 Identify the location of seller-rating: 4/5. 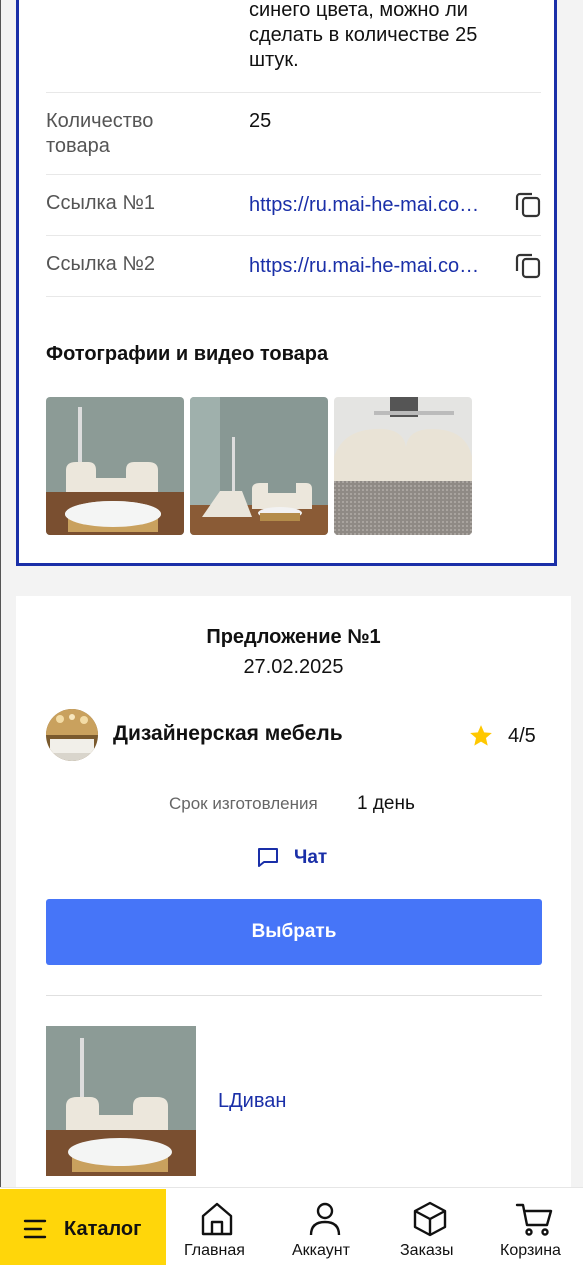
(522, 736).